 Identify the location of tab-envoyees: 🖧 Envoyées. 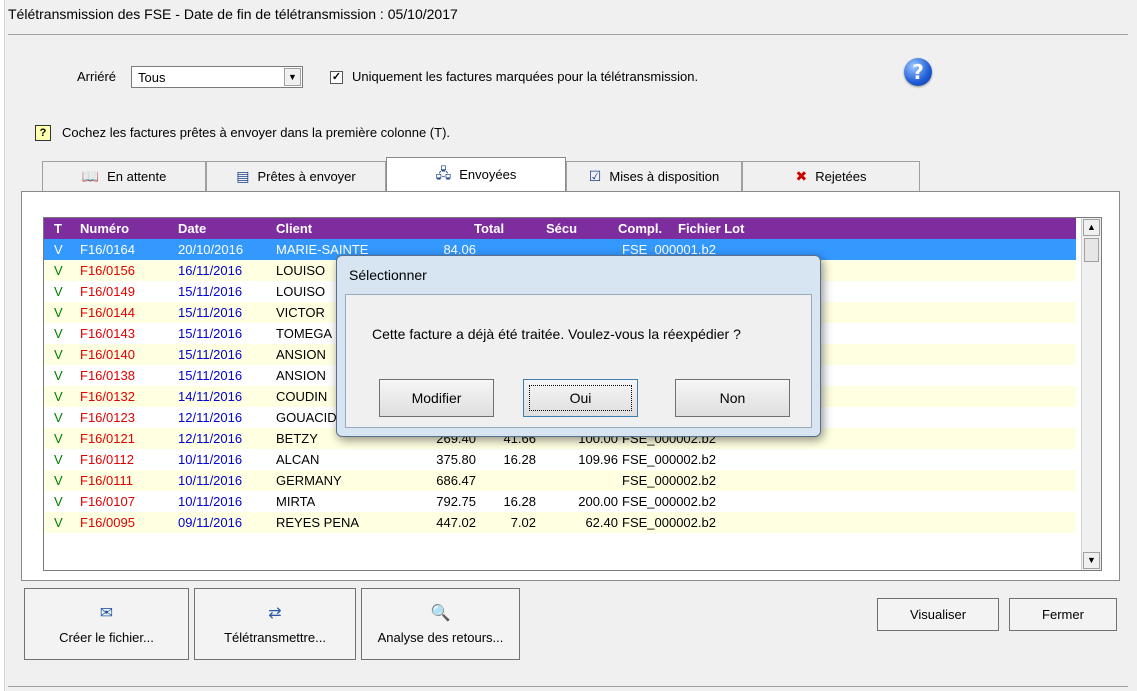
(476, 174).